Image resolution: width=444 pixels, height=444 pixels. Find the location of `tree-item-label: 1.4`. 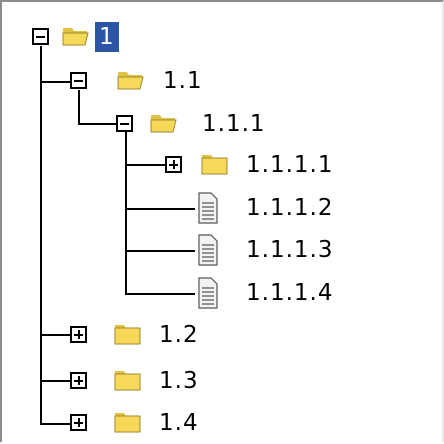

tree-item-label: 1.4 is located at coordinates (179, 423).